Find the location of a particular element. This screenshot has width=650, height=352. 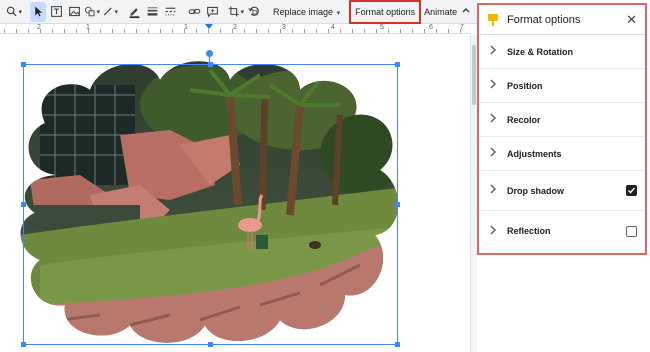

scrollbar-thumb is located at coordinates (474, 75).